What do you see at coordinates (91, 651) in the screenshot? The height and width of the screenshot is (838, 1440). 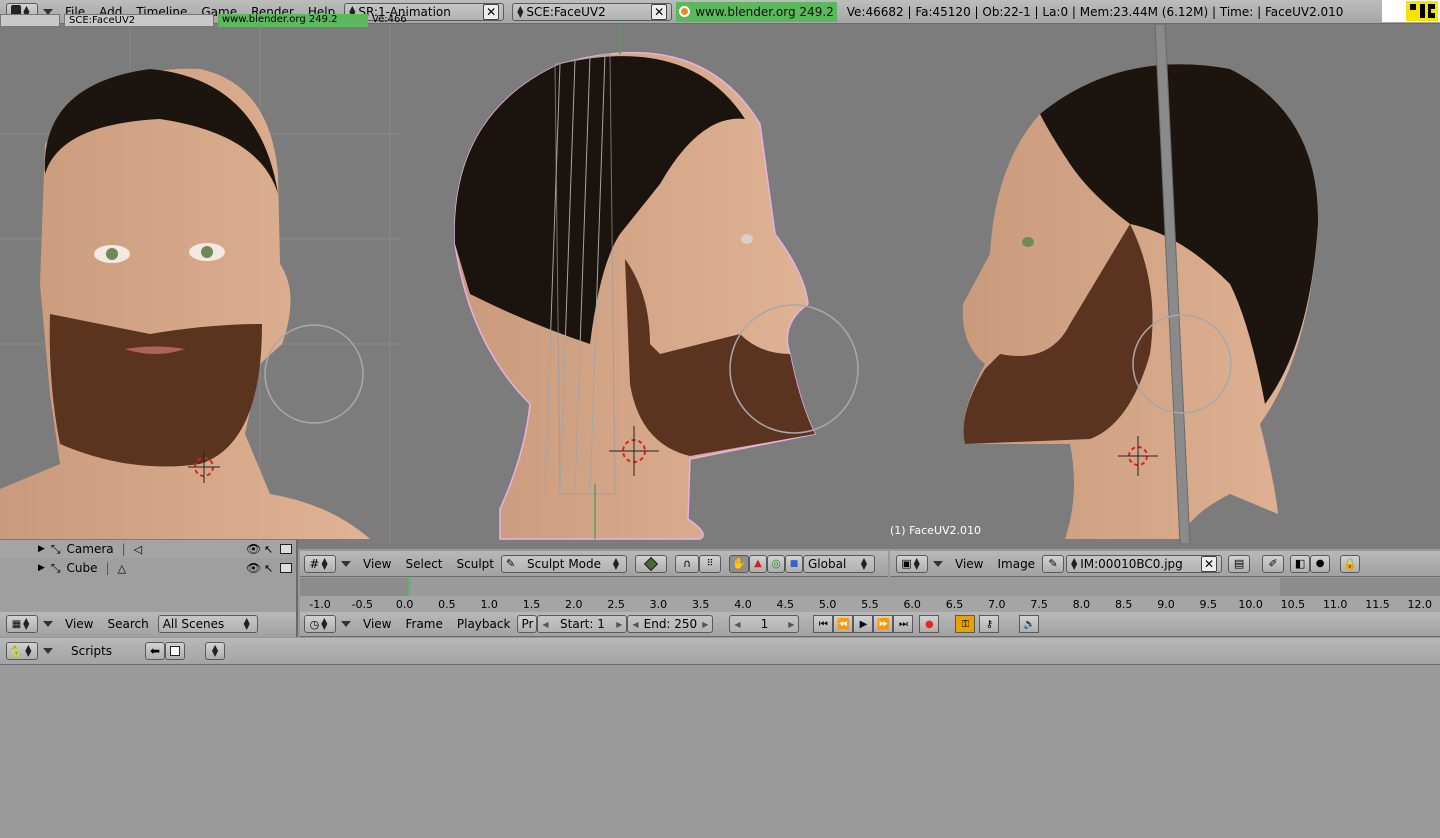 I see `menu-scripts: Scripts` at bounding box center [91, 651].